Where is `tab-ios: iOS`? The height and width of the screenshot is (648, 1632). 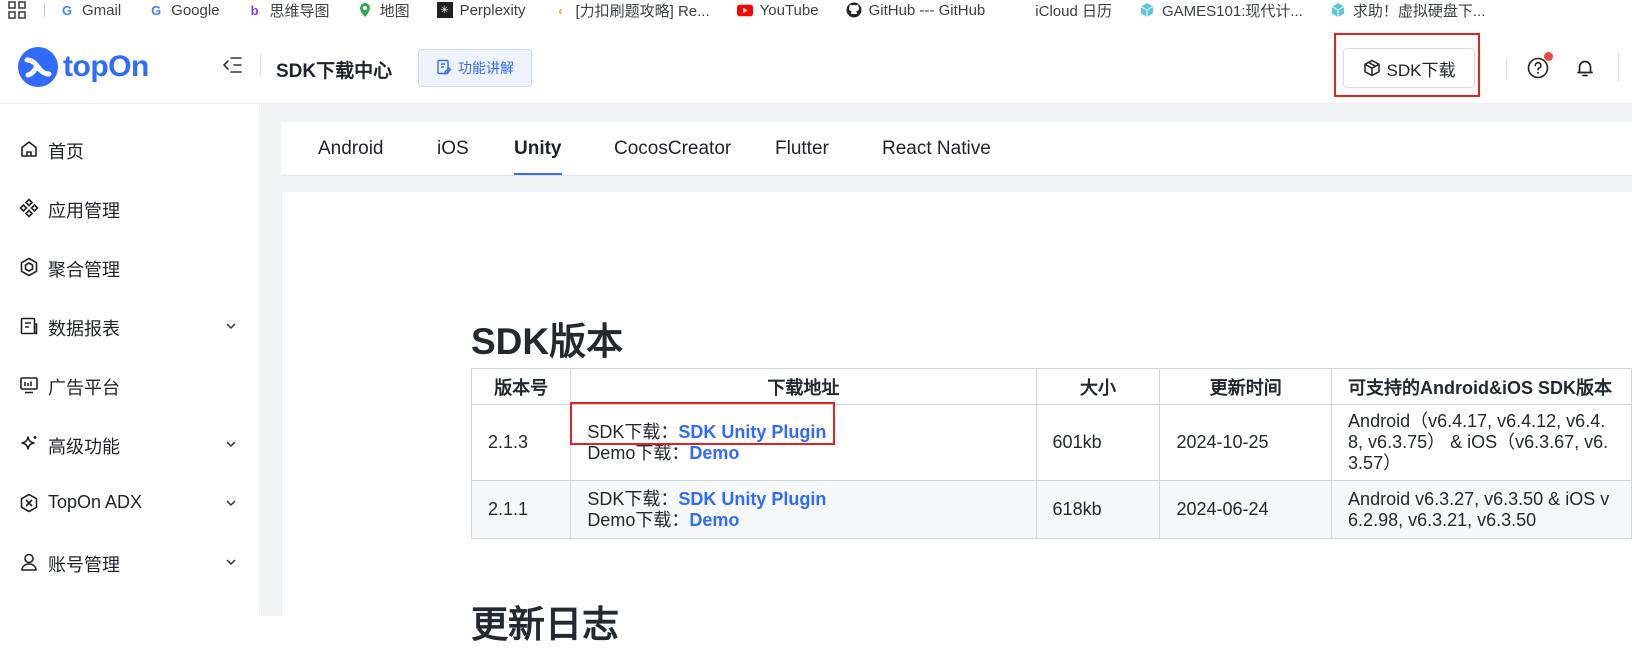
tab-ios: iOS is located at coordinates (453, 149).